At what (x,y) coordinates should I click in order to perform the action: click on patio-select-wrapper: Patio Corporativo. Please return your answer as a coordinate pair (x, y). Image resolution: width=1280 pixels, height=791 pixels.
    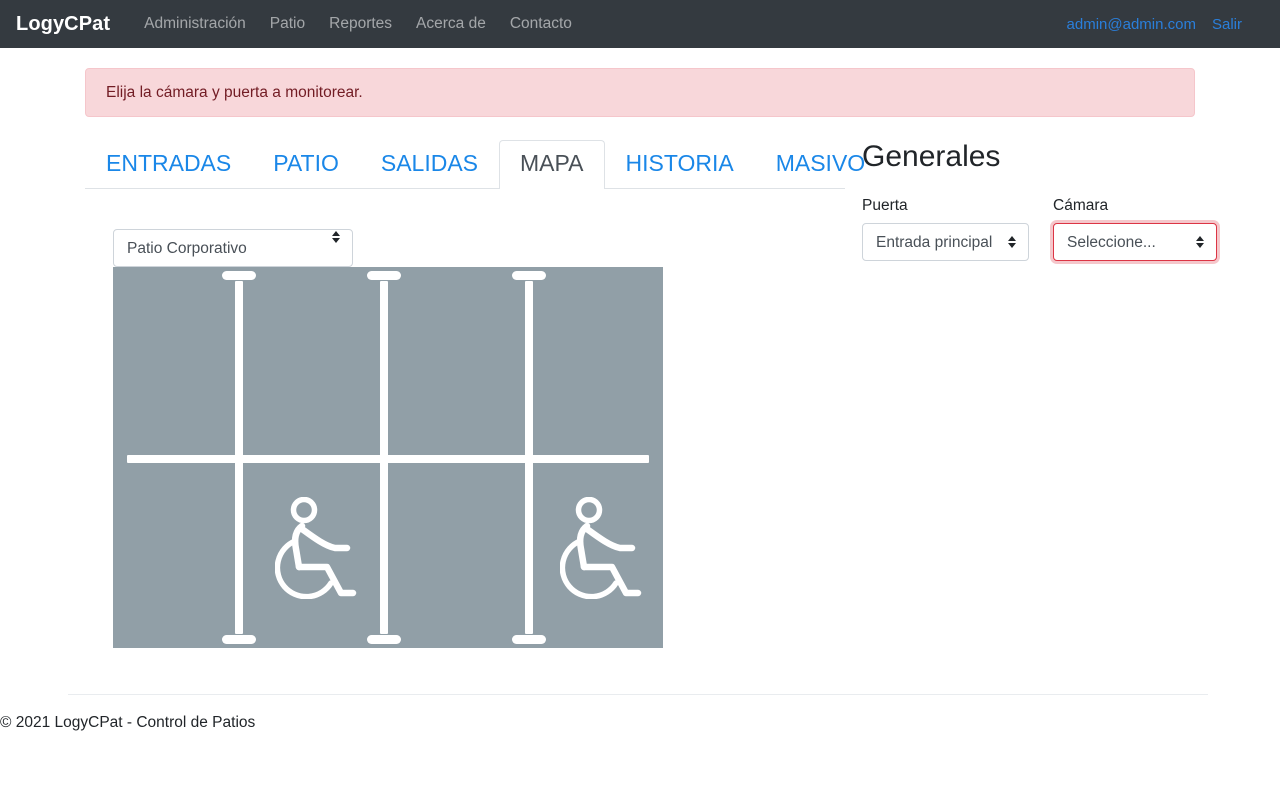
    Looking at the image, I should click on (233, 236).